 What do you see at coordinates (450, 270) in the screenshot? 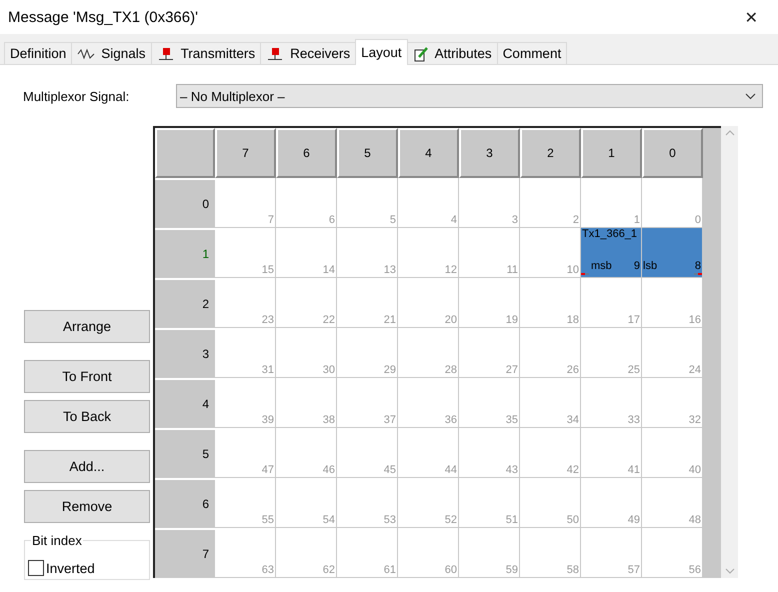
I see `bit-number: 12` at bounding box center [450, 270].